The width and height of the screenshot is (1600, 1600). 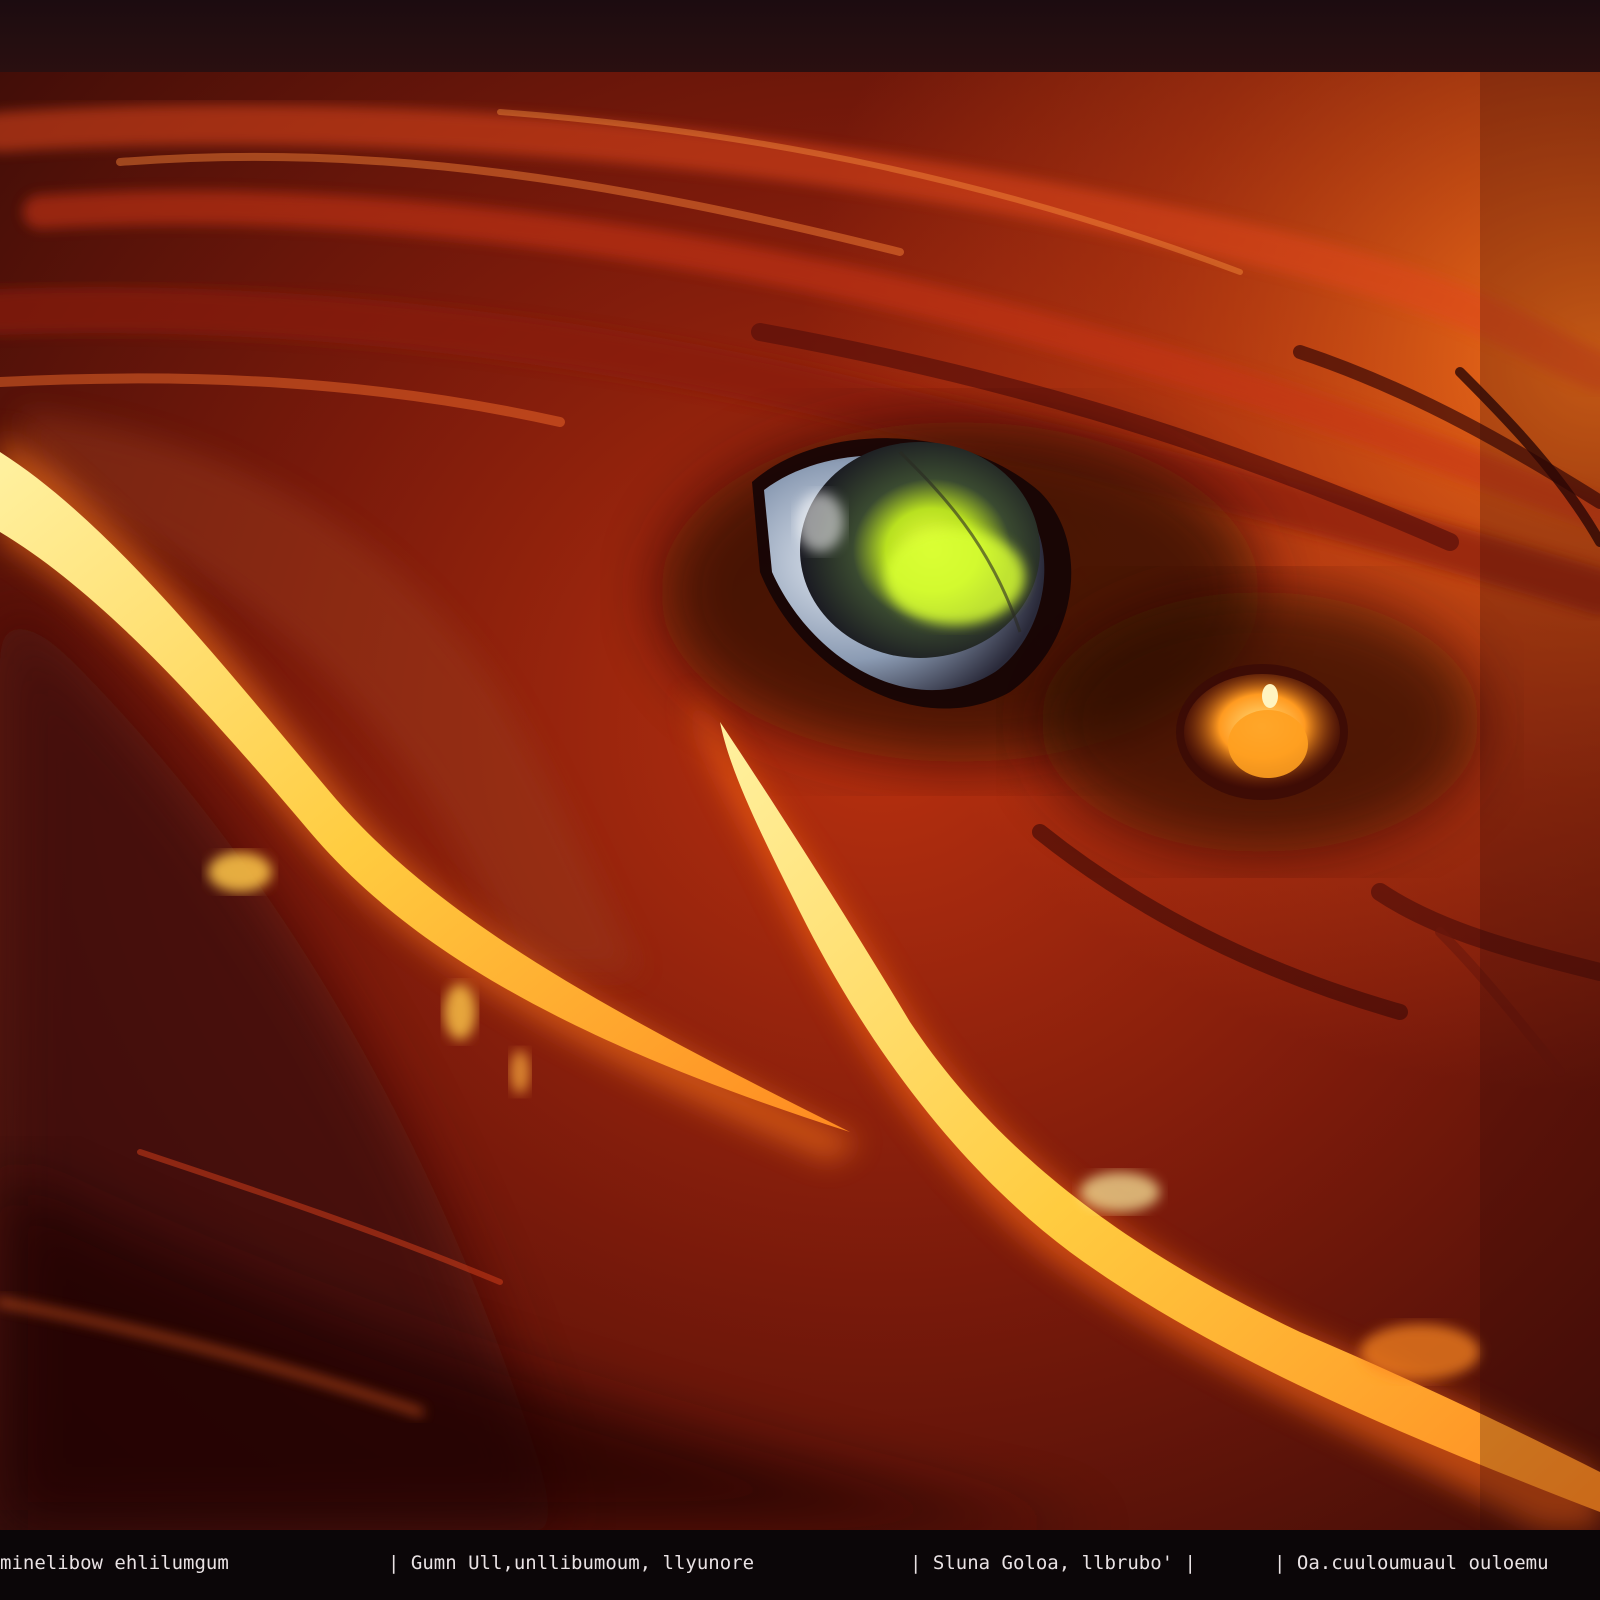 What do you see at coordinates (1262, 732) in the screenshot?
I see `small-glowing-eye` at bounding box center [1262, 732].